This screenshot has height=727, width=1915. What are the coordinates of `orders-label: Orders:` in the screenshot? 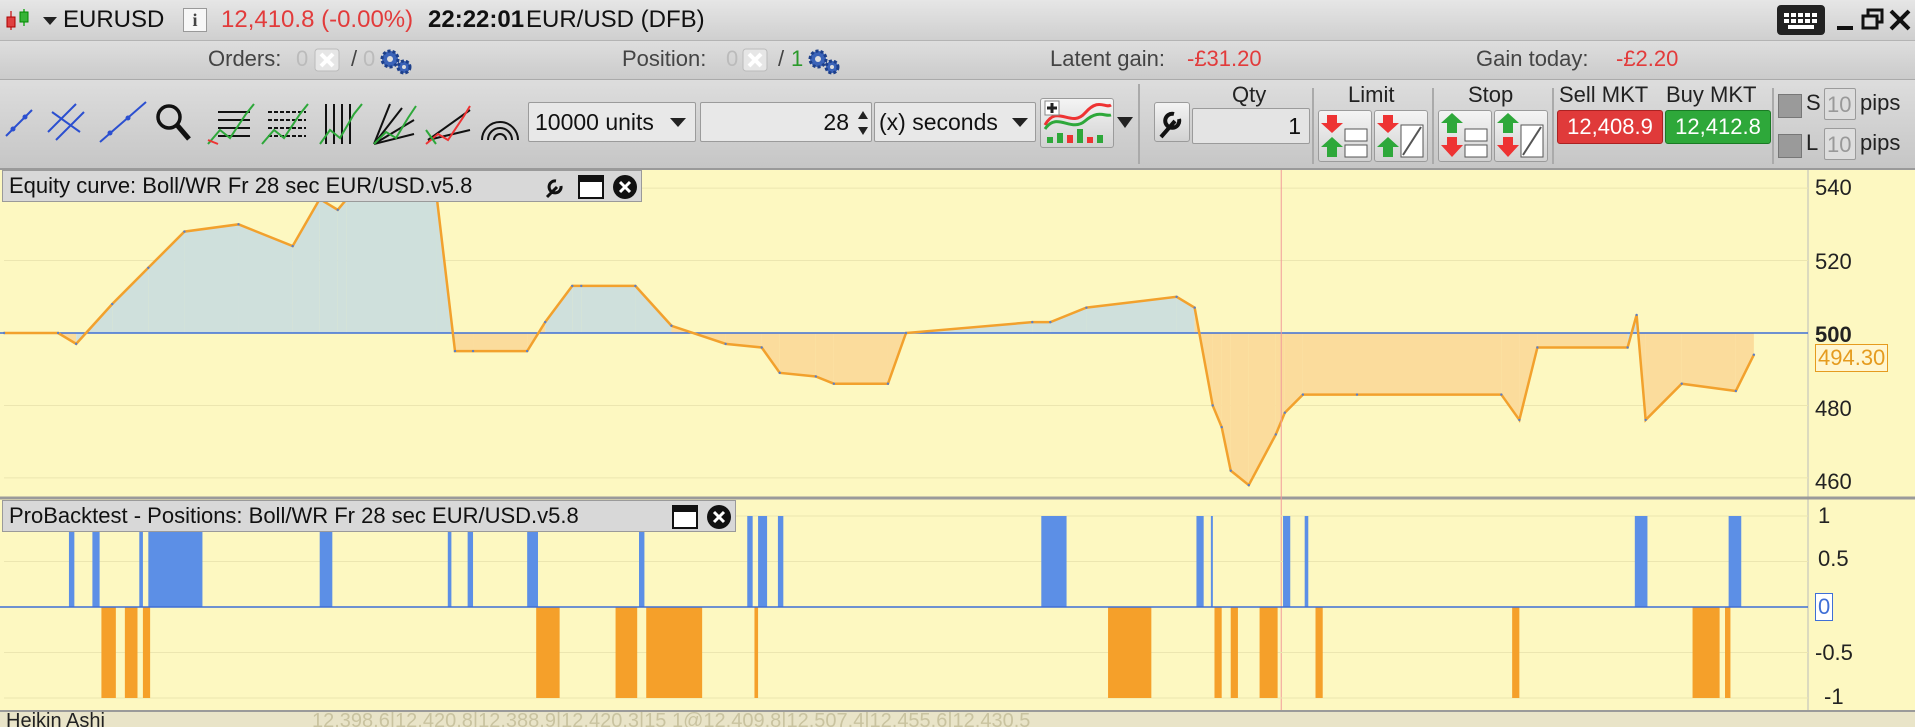 It's located at (245, 58).